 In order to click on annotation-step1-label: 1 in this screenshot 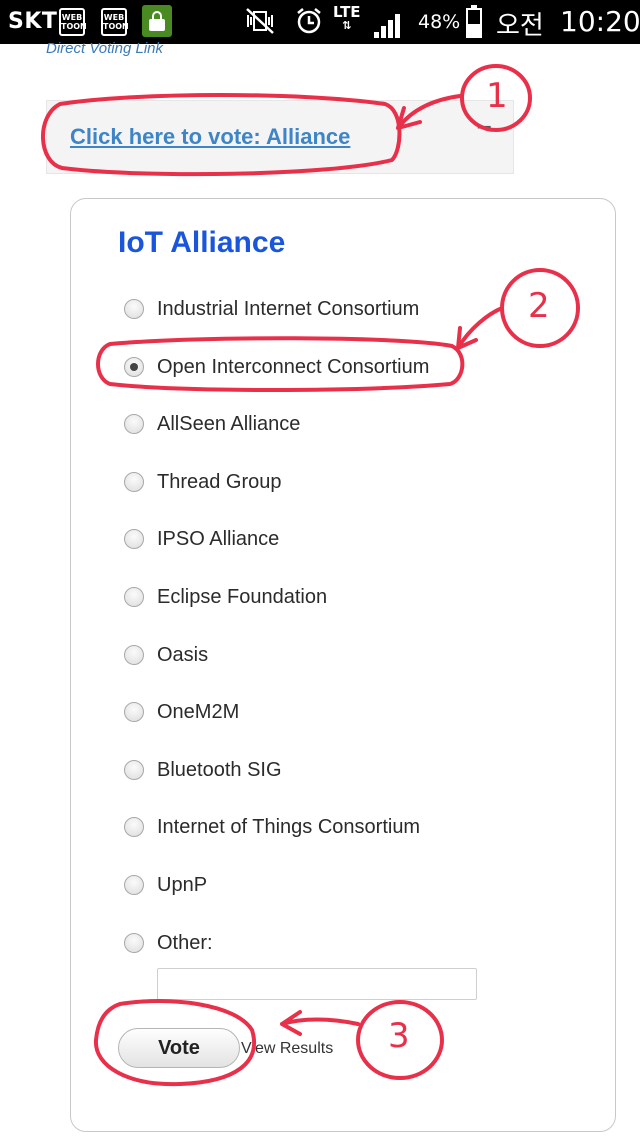, I will do `click(497, 96)`.